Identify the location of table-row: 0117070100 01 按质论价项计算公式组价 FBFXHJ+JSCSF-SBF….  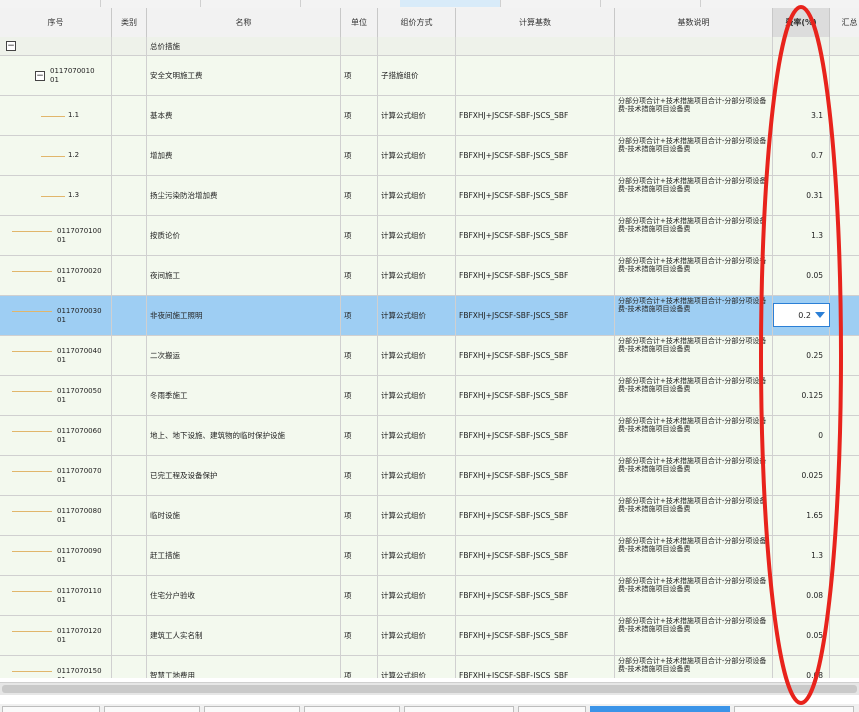
(429, 236).